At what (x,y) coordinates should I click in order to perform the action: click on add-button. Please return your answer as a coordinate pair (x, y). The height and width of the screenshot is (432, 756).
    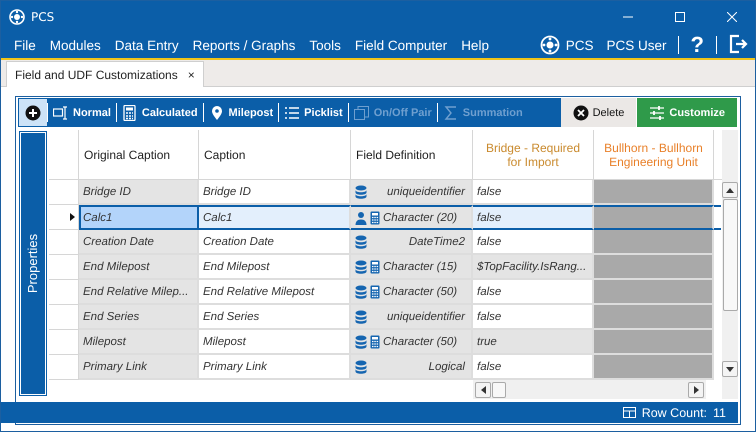
    Looking at the image, I should click on (32, 112).